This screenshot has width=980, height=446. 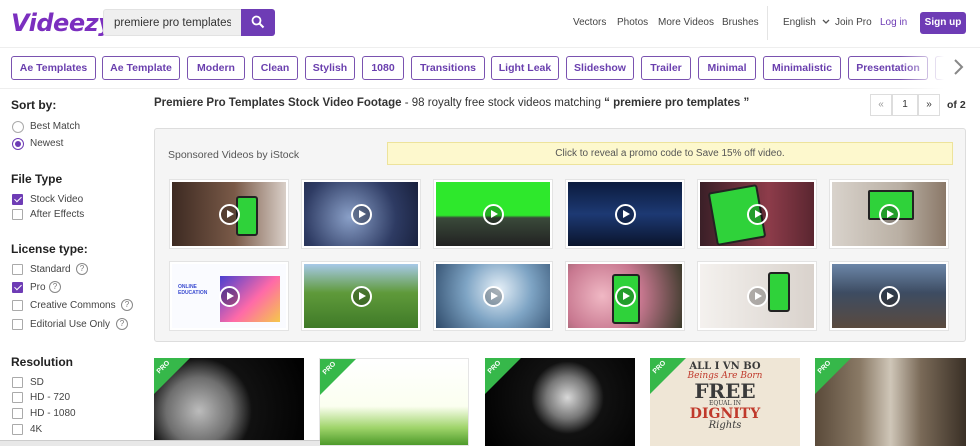 I want to click on education-label: ONLINE EDUCATION, so click(x=193, y=290).